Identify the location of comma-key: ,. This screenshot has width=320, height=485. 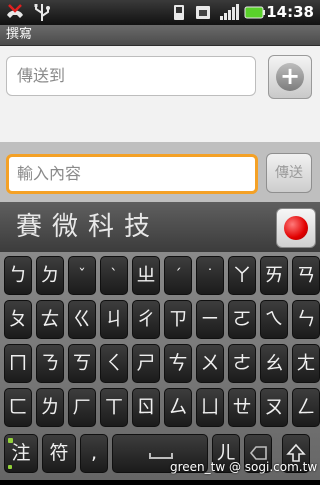
(94, 453).